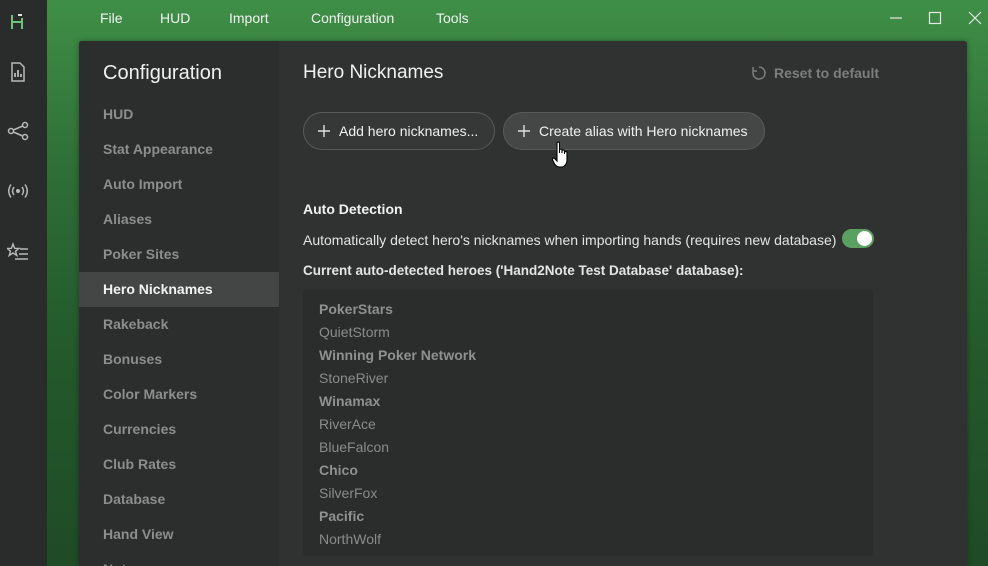 Image resolution: width=988 pixels, height=566 pixels. What do you see at coordinates (935, 18) in the screenshot?
I see `maximize-icon` at bounding box center [935, 18].